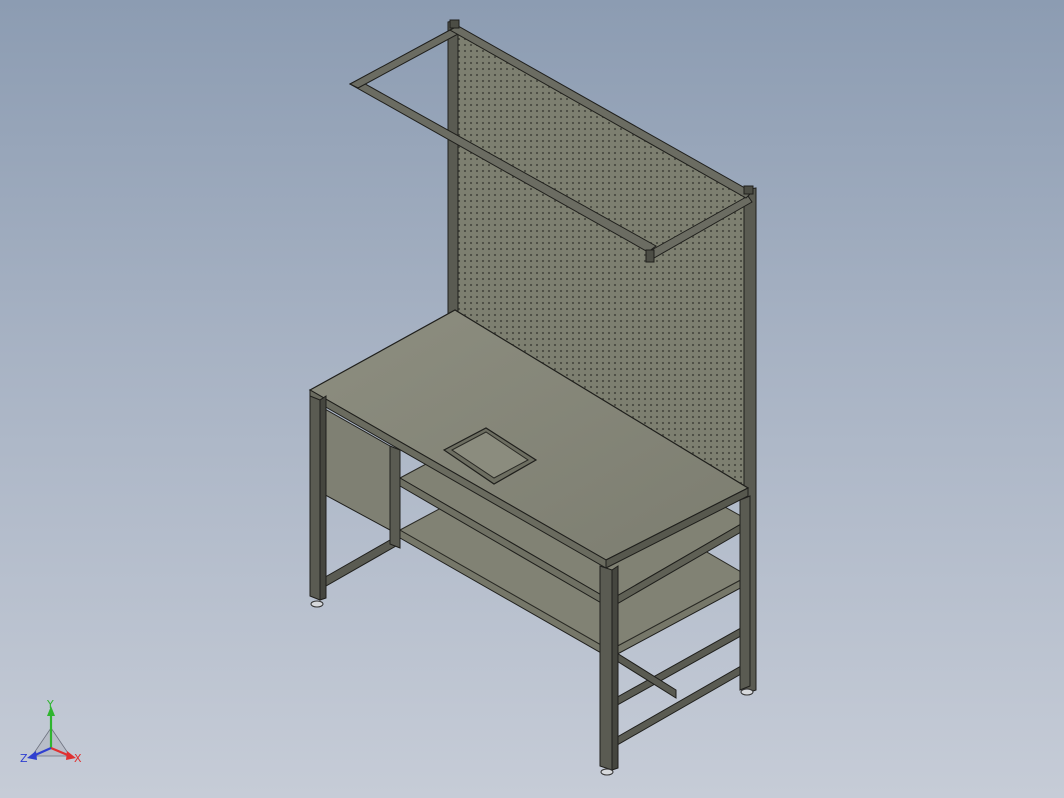 The height and width of the screenshot is (798, 1064). I want to click on overhead-end-cap-top, so click(454, 24).